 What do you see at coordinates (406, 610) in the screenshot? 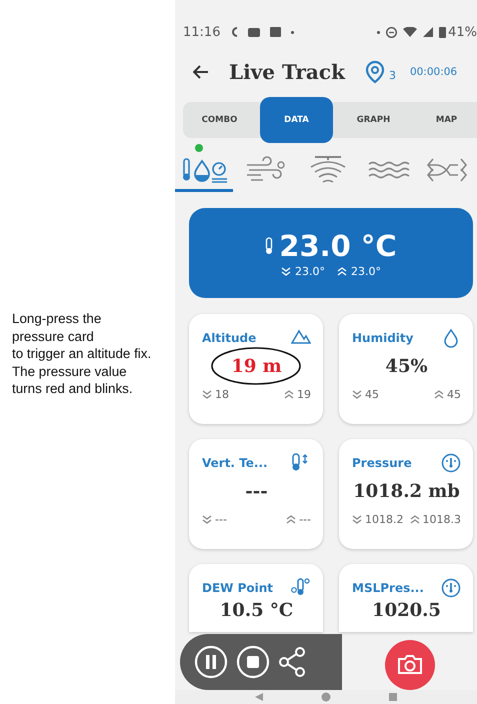
I see `card-value: 1020.5` at bounding box center [406, 610].